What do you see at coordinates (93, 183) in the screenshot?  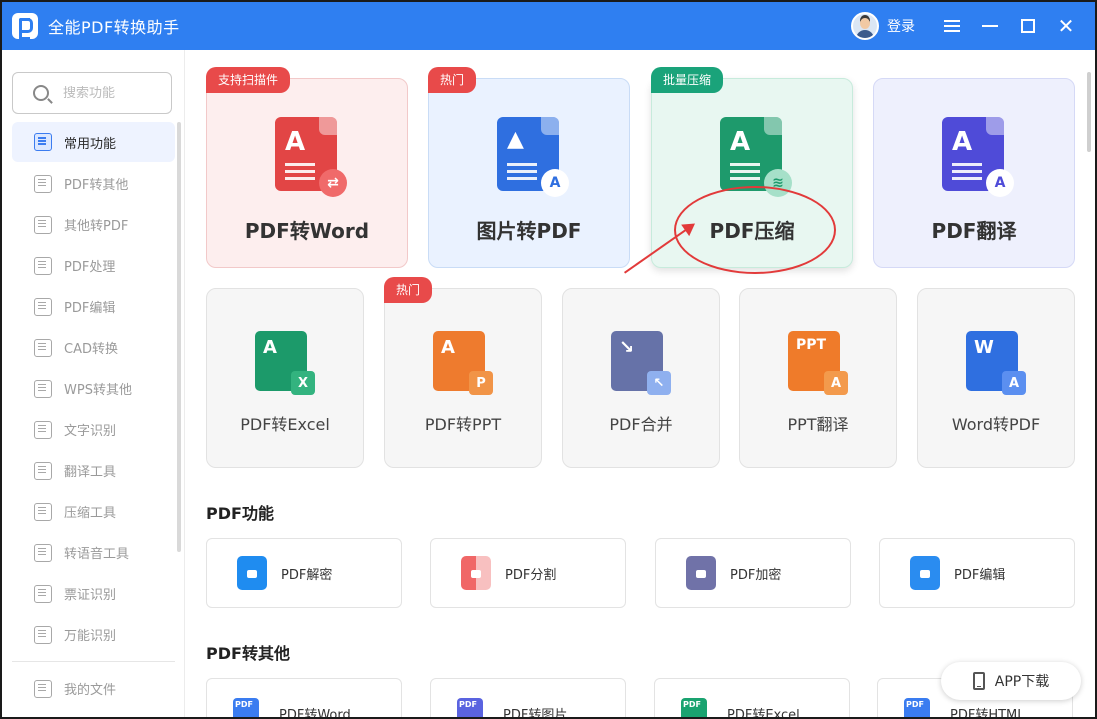 I see `sidebar-item-pdf-to-other: PDF转其他` at bounding box center [93, 183].